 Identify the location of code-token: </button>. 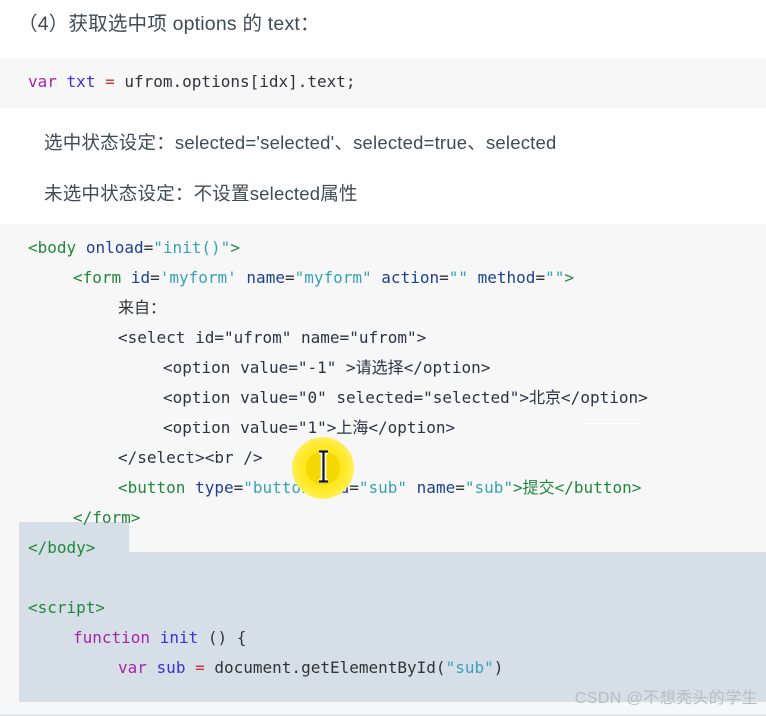
(598, 487).